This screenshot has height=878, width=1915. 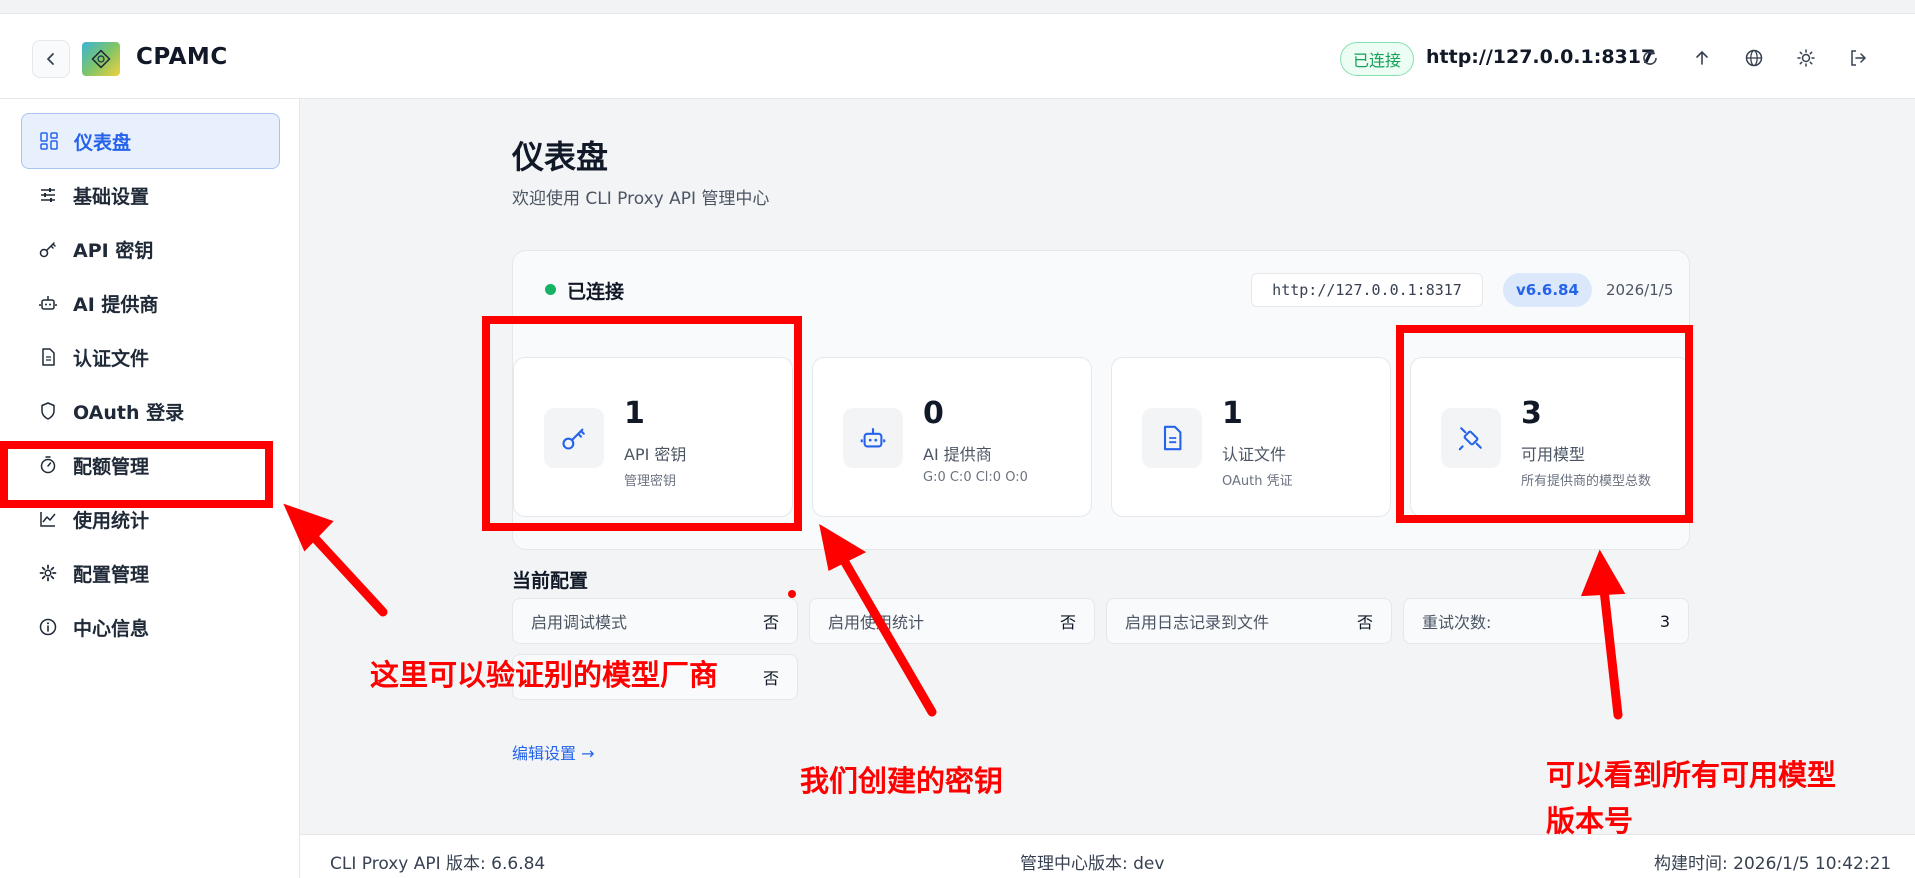 What do you see at coordinates (48, 627) in the screenshot?
I see `info-icon` at bounding box center [48, 627].